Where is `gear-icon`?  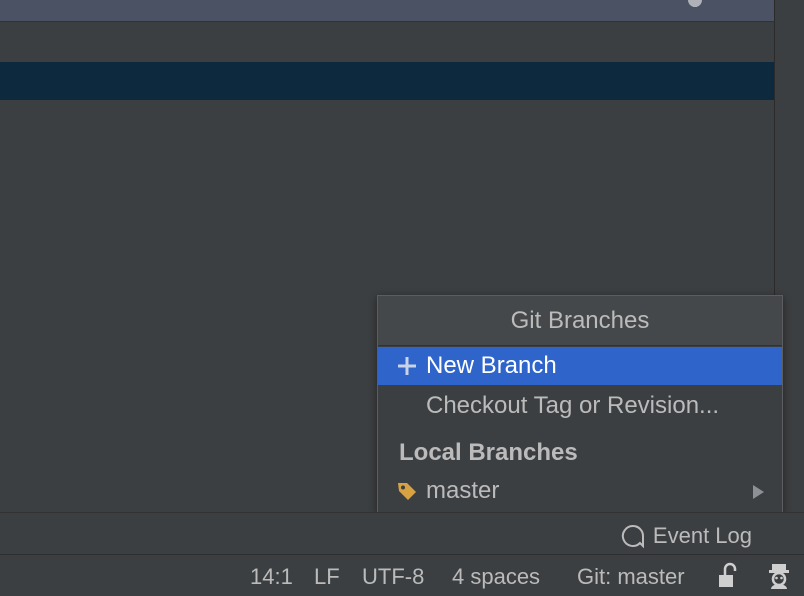
gear-icon is located at coordinates (695, 4).